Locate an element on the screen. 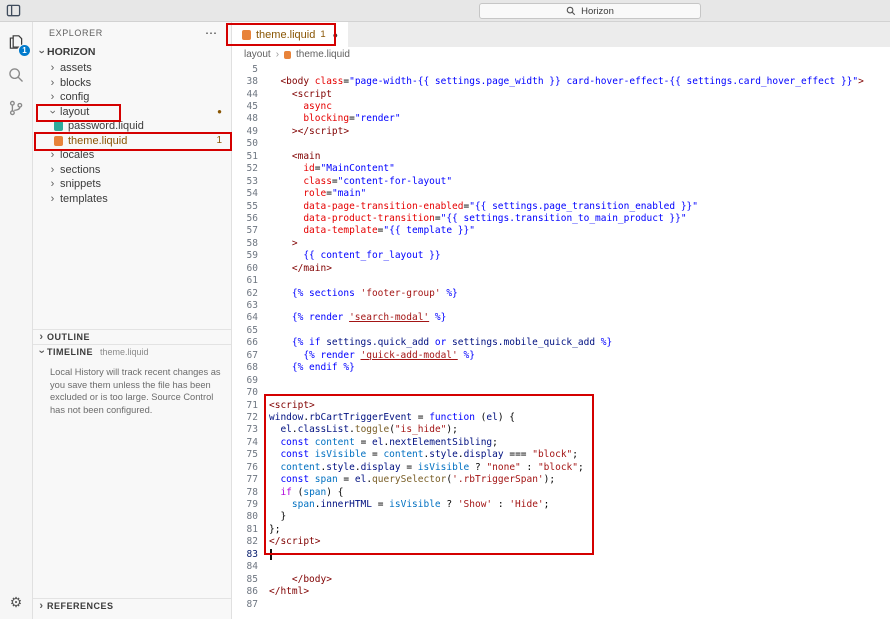 The width and height of the screenshot is (890, 619). code-line-69: 69 is located at coordinates (561, 380).